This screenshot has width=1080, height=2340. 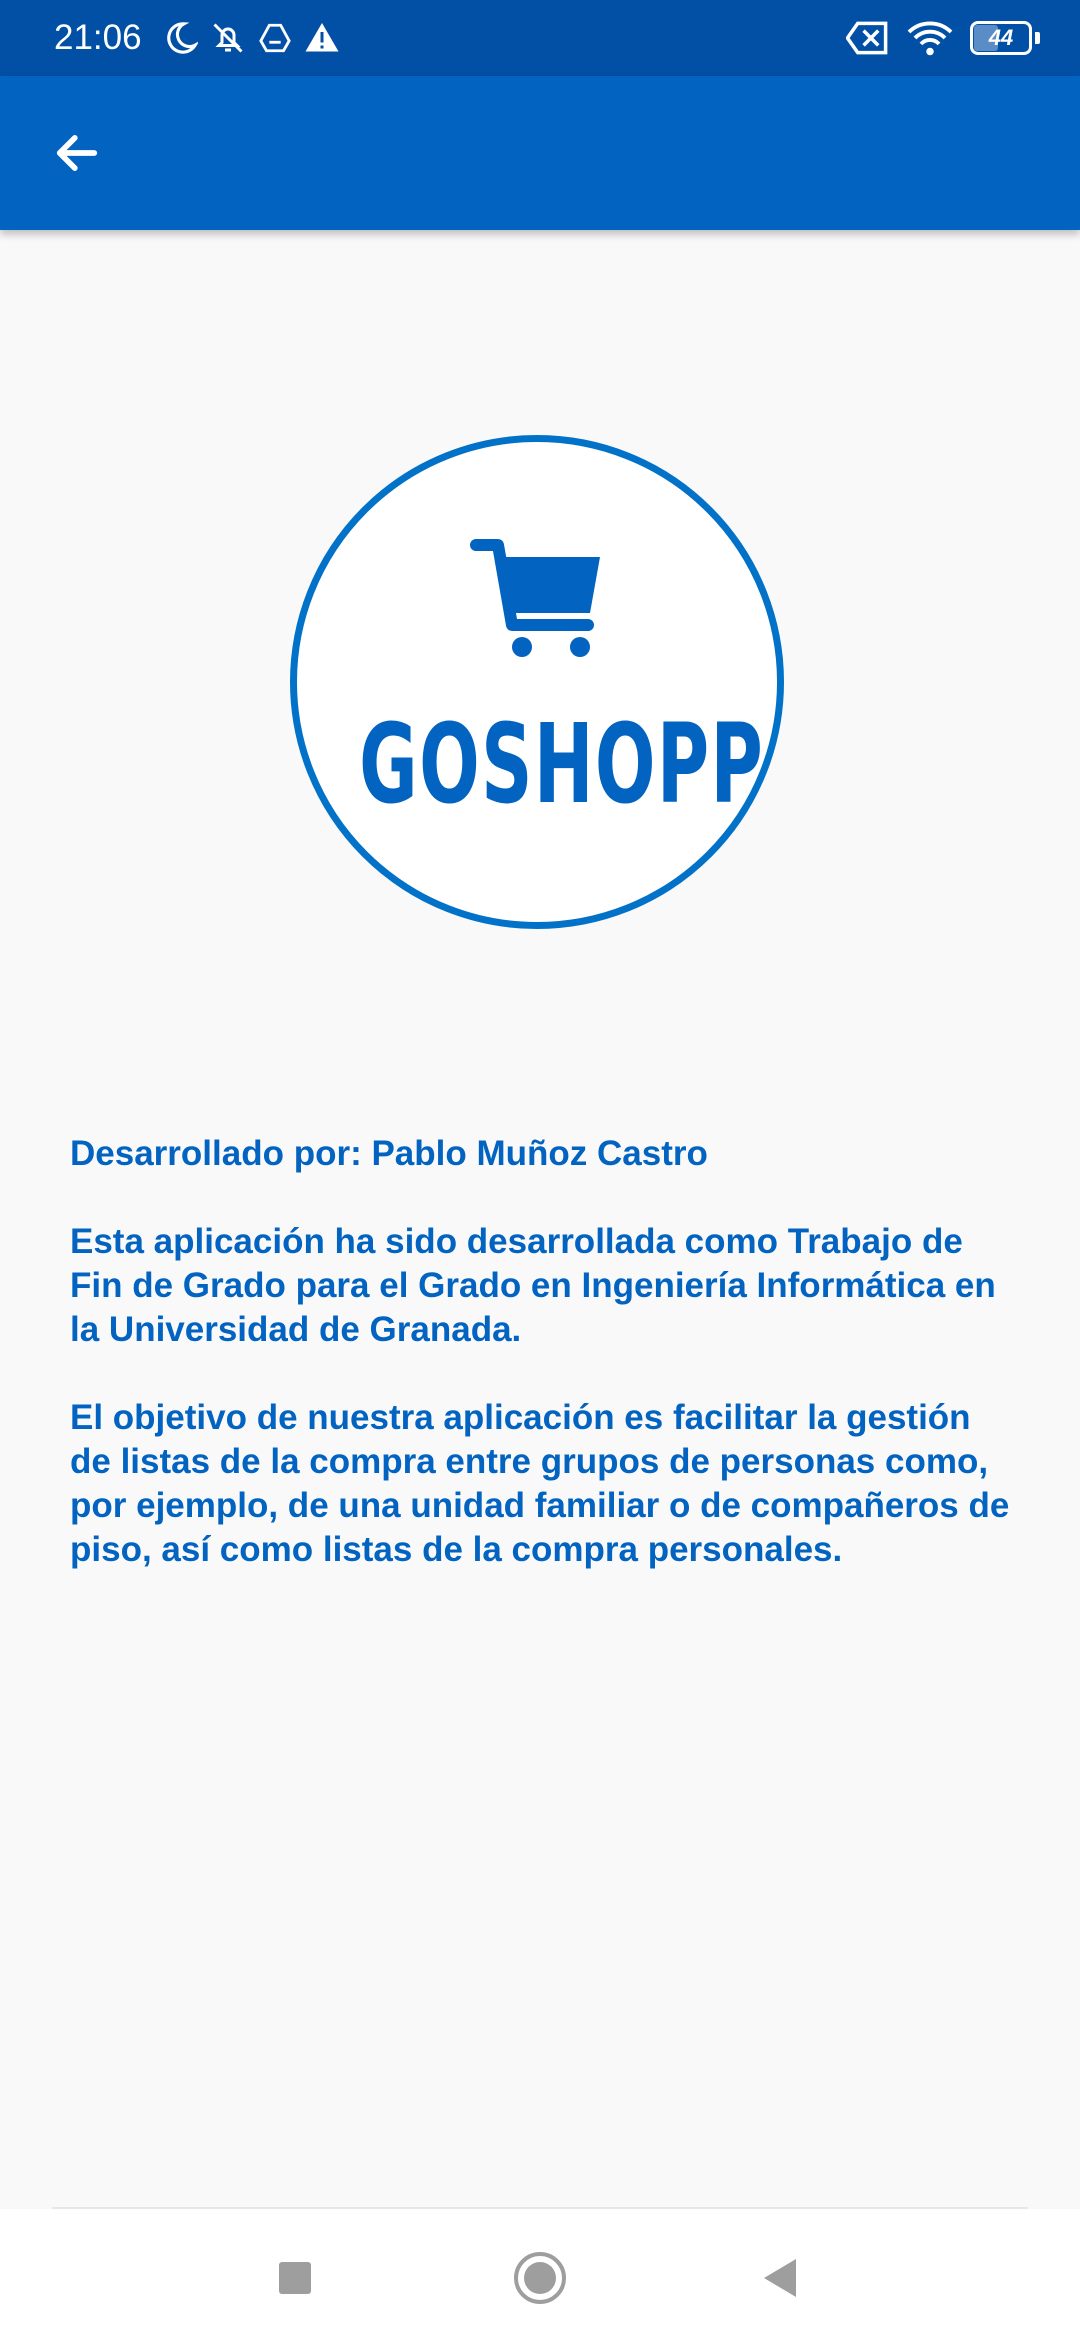 What do you see at coordinates (274, 38) in the screenshot?
I see `drive-icon` at bounding box center [274, 38].